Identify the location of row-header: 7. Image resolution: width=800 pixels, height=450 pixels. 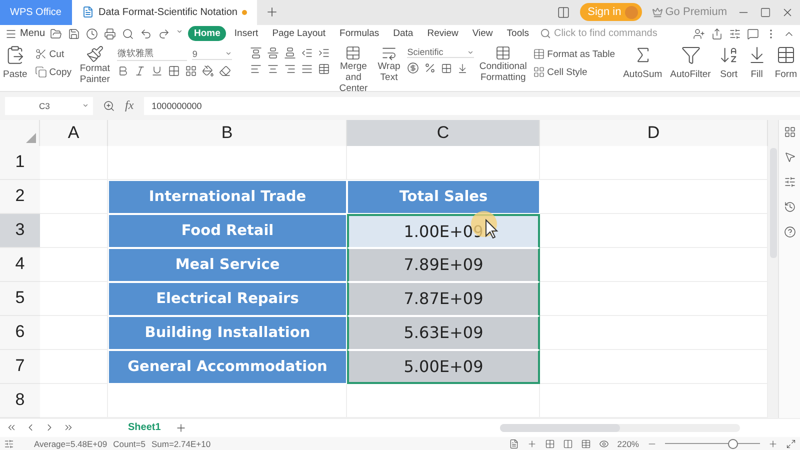
(20, 367).